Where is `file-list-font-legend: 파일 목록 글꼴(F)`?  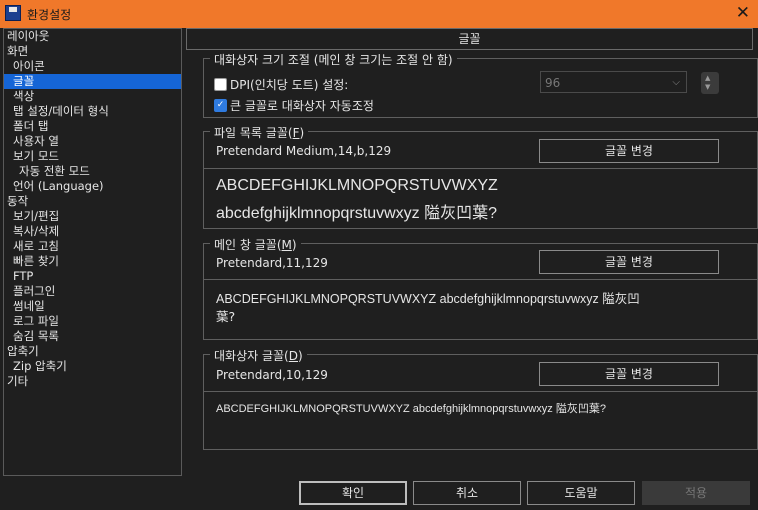 file-list-font-legend: 파일 목록 글꼴(F) is located at coordinates (259, 132).